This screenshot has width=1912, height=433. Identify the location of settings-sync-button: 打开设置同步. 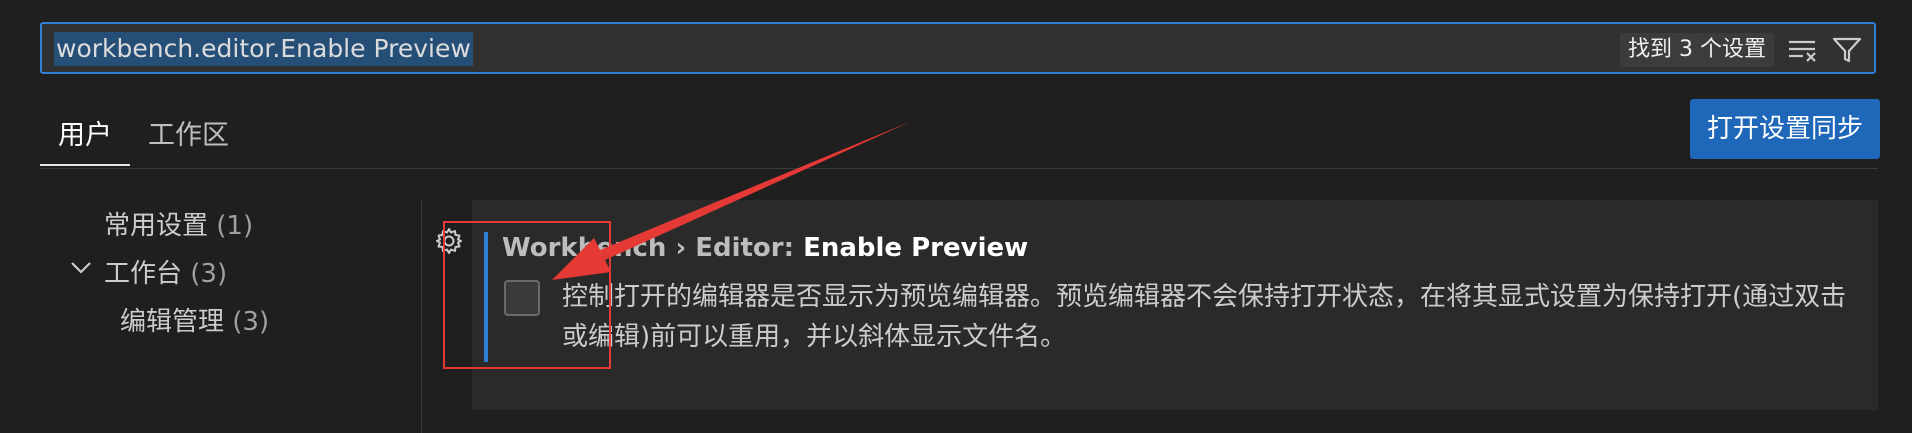
(1785, 129).